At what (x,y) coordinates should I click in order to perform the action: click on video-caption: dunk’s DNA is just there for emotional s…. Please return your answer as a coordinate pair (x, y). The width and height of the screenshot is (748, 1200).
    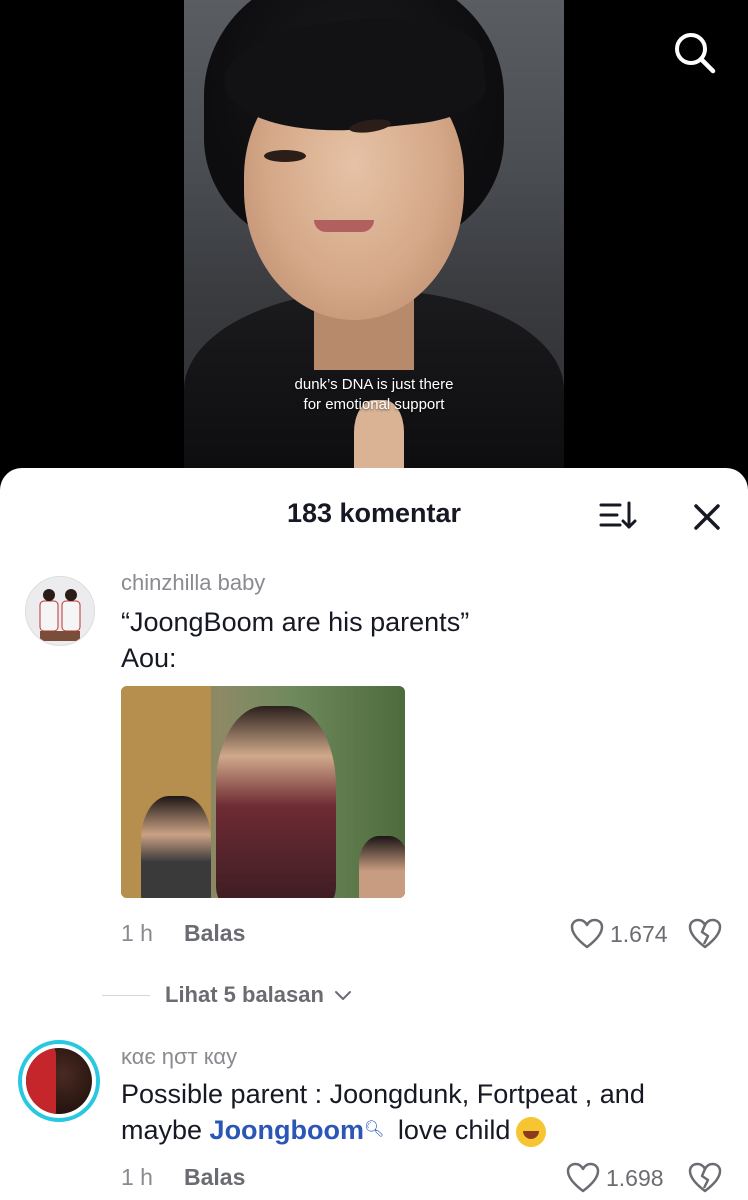
    Looking at the image, I should click on (374, 395).